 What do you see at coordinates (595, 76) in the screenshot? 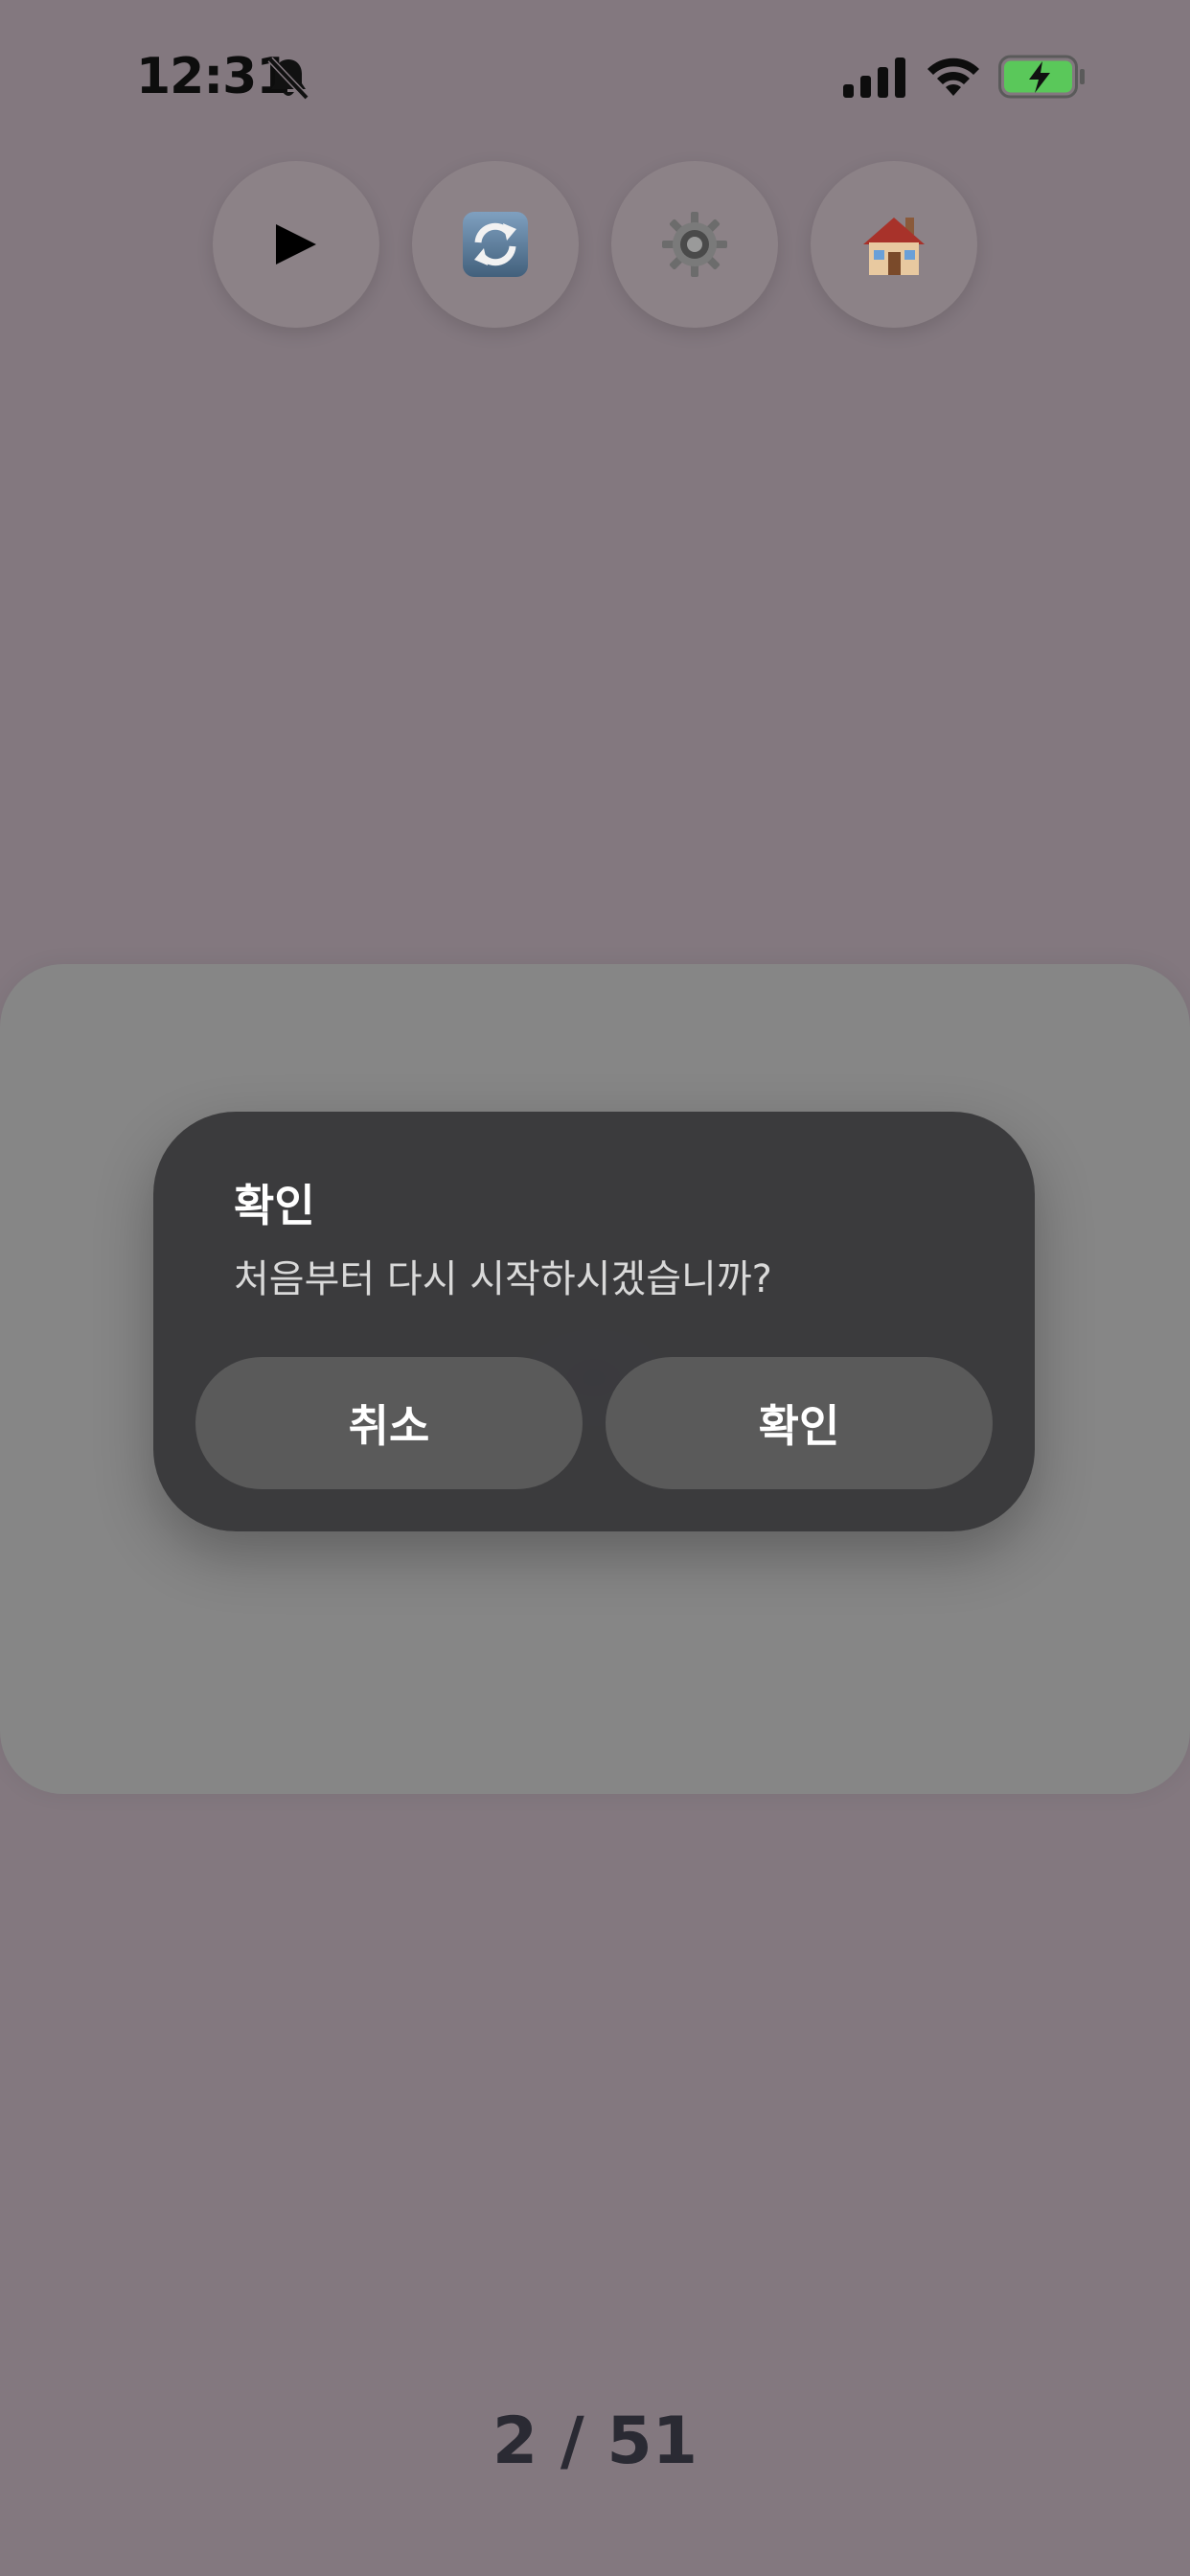
I see `status-bar: 12:31` at bounding box center [595, 76].